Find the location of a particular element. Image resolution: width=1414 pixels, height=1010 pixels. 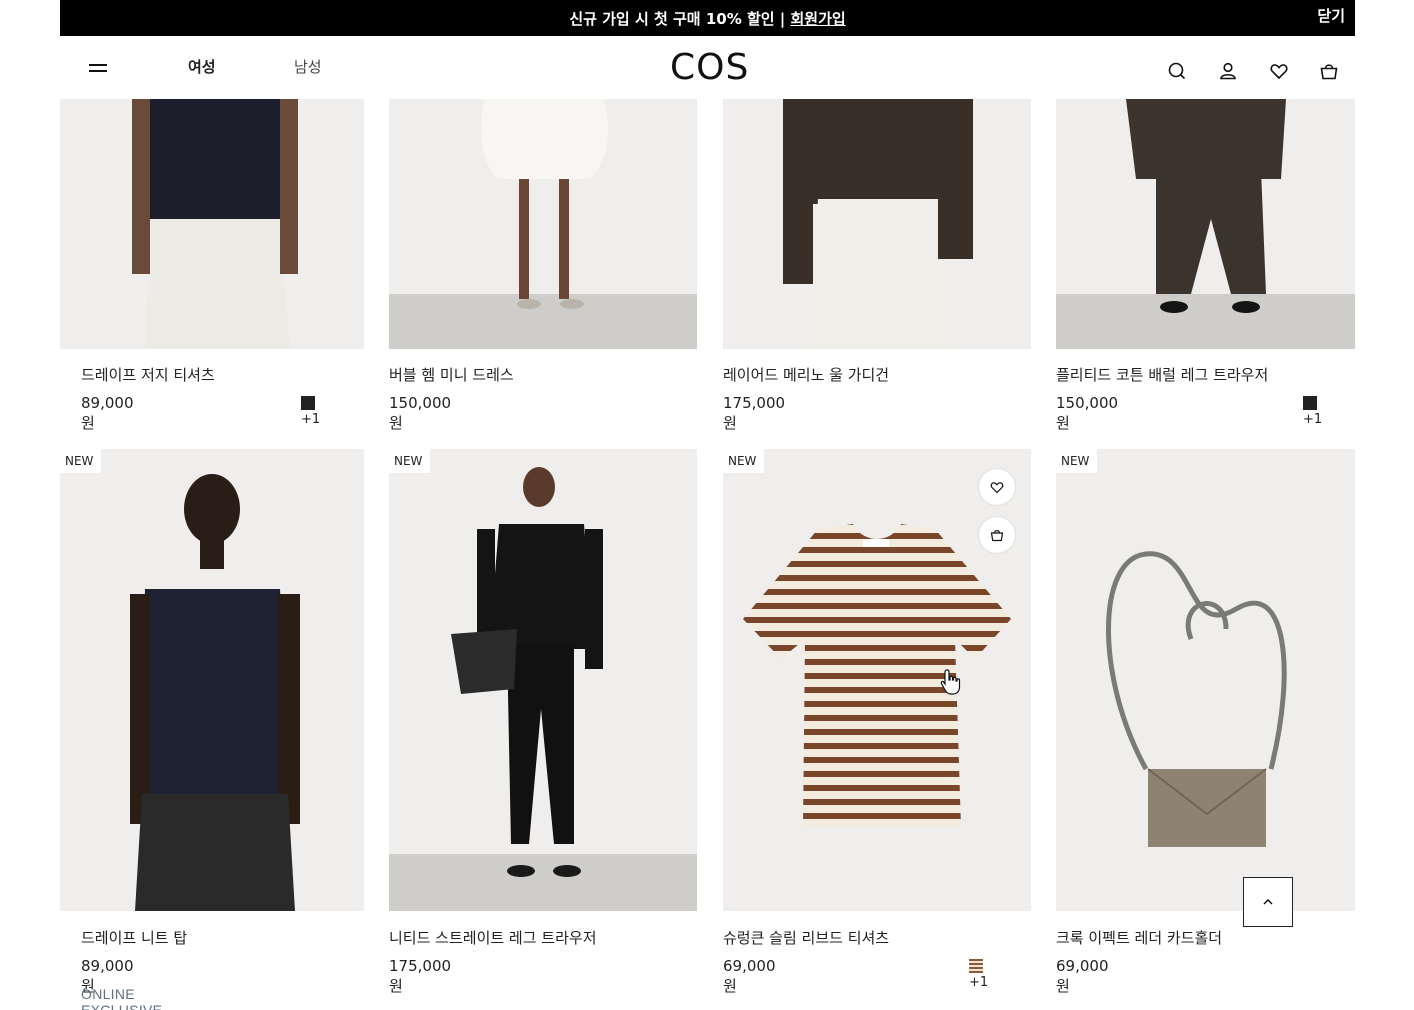

product-name: 드레이프 저지 티셔츠 is located at coordinates (148, 374).